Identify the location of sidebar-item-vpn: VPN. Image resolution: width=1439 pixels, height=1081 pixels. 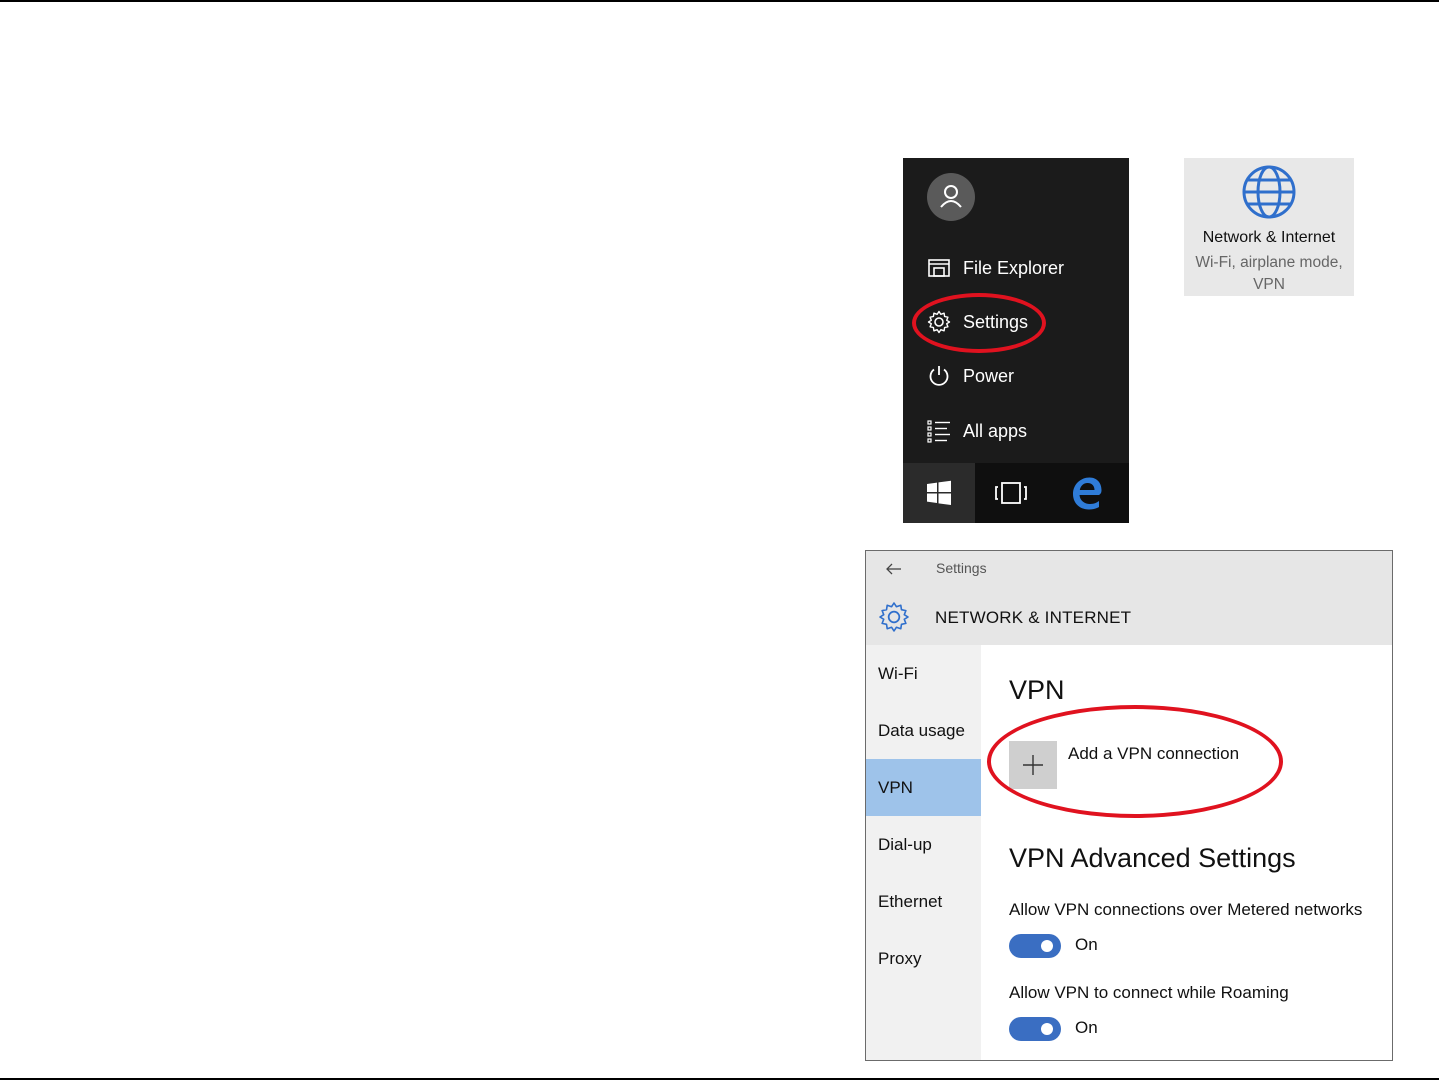
(923, 787).